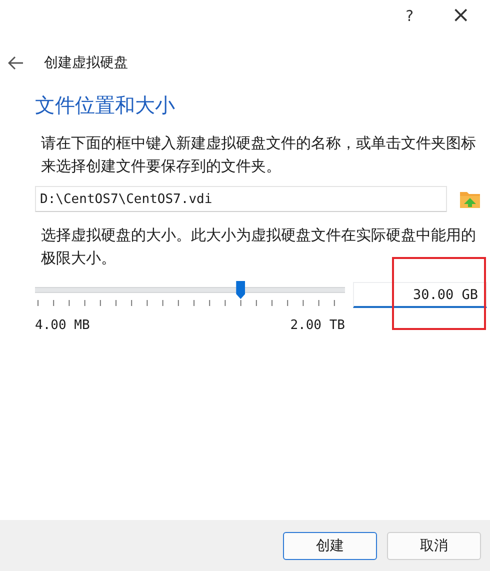  Describe the element at coordinates (317, 325) in the screenshot. I see `max-size-label: 2.00 TB` at that location.